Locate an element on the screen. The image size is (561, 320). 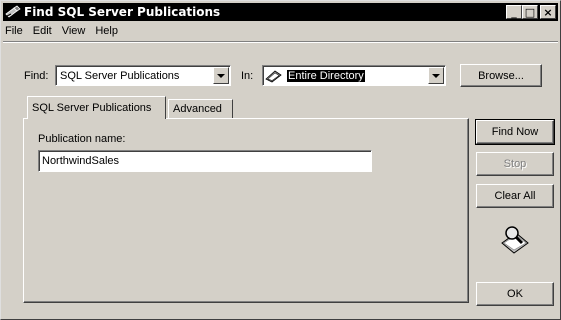
in-label: In: is located at coordinates (247, 76).